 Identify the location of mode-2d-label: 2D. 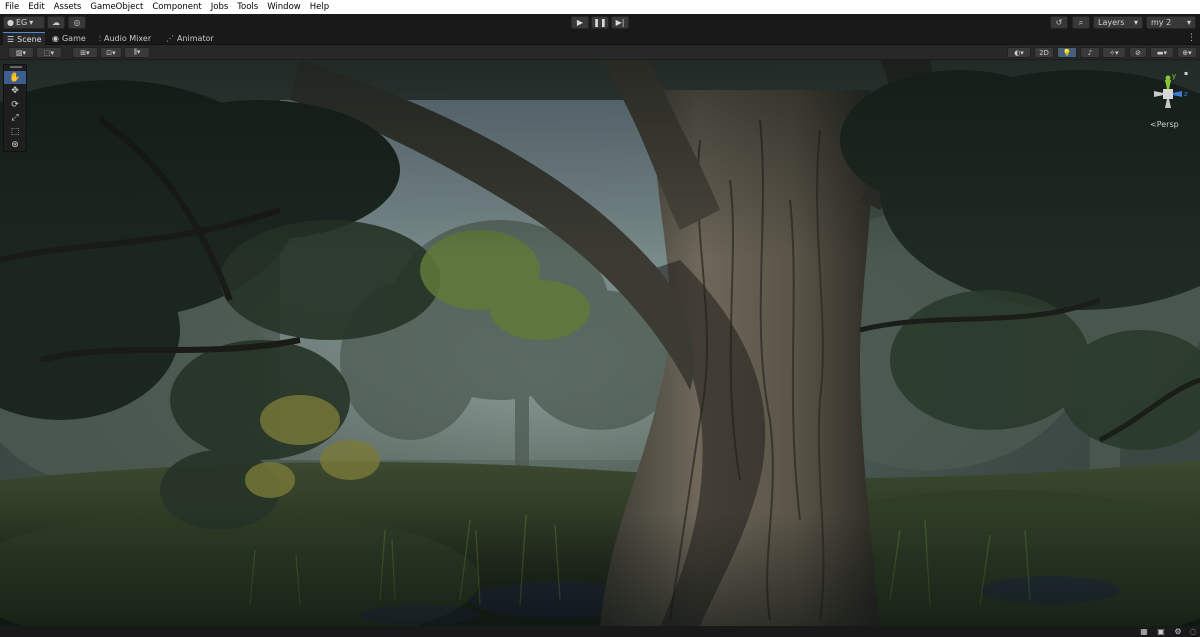
(1044, 52).